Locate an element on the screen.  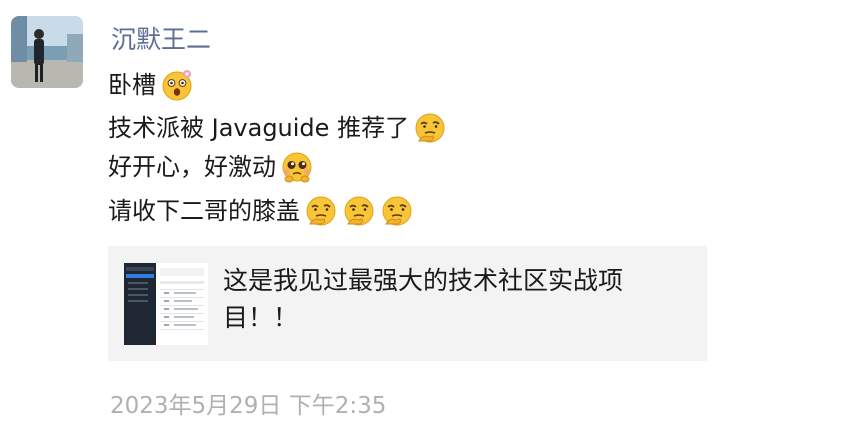
message-text: 卧槽 is located at coordinates (132, 85).